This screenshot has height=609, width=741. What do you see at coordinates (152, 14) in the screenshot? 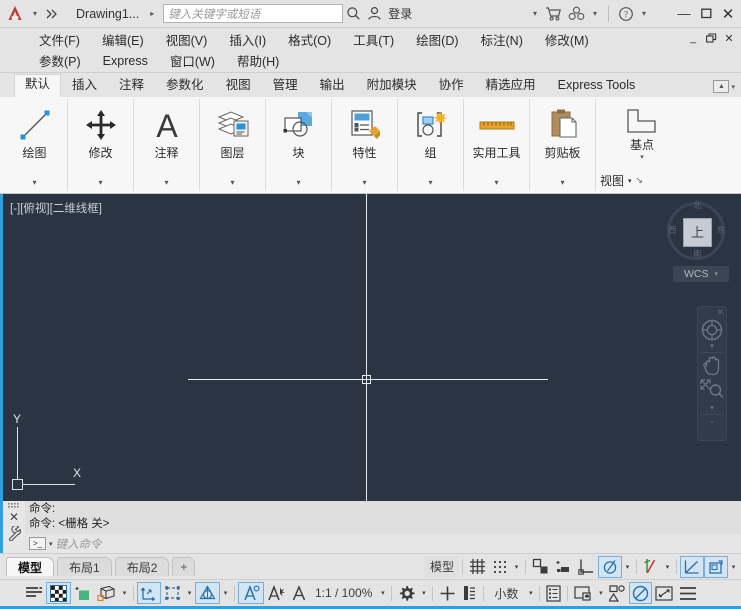
I see `document-caret: ▸` at bounding box center [152, 14].